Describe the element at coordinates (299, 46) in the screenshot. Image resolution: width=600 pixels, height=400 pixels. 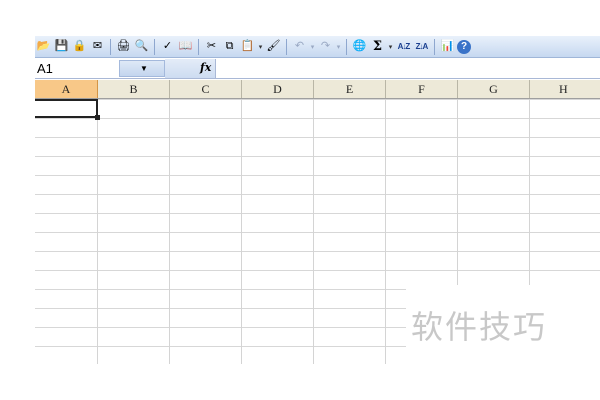
I see `undo-icon: ↶` at that location.